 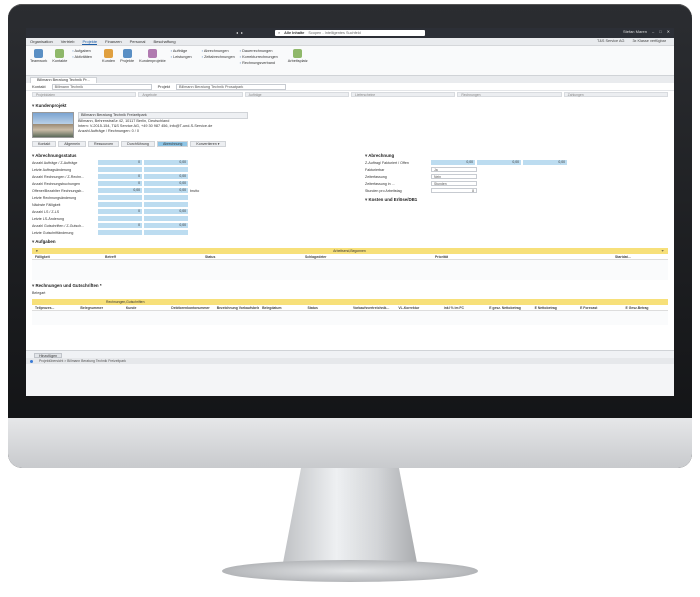 What do you see at coordinates (635, 31) in the screenshot?
I see `user-name: Stefan Maren` at bounding box center [635, 31].